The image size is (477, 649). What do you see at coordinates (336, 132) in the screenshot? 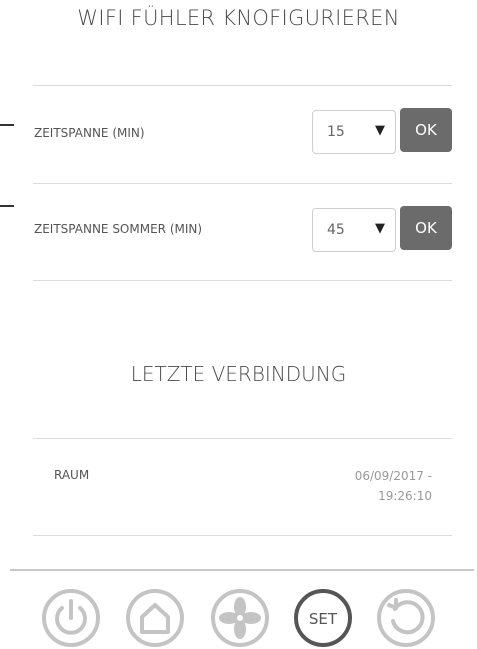
I see `interval-select-value: 15` at bounding box center [336, 132].